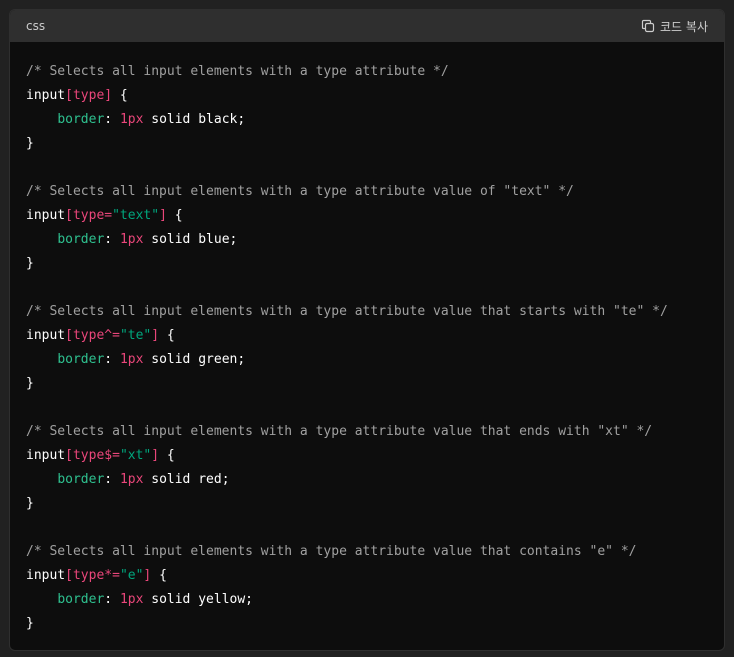 The image size is (734, 657). Describe the element at coordinates (135, 335) in the screenshot. I see `selector-value: "te"` at that location.